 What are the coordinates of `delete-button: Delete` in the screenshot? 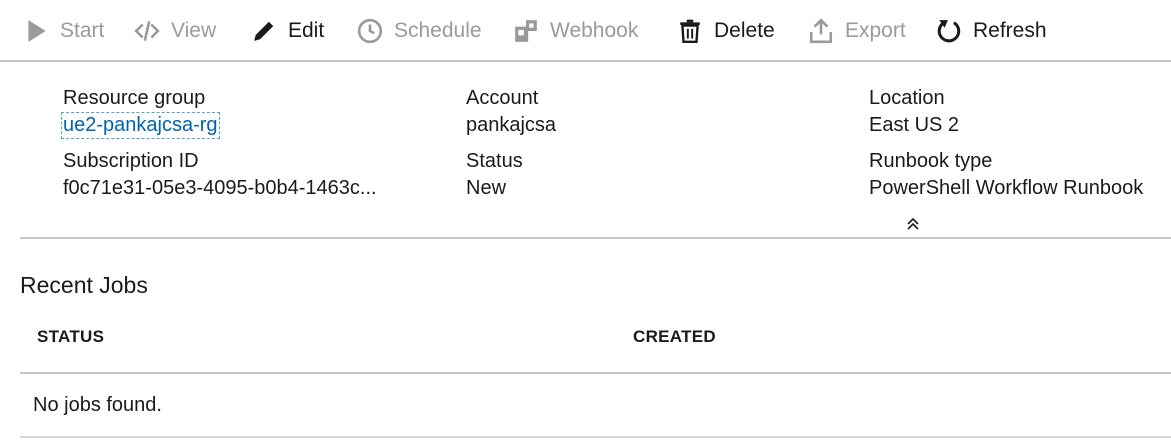 It's located at (725, 31).